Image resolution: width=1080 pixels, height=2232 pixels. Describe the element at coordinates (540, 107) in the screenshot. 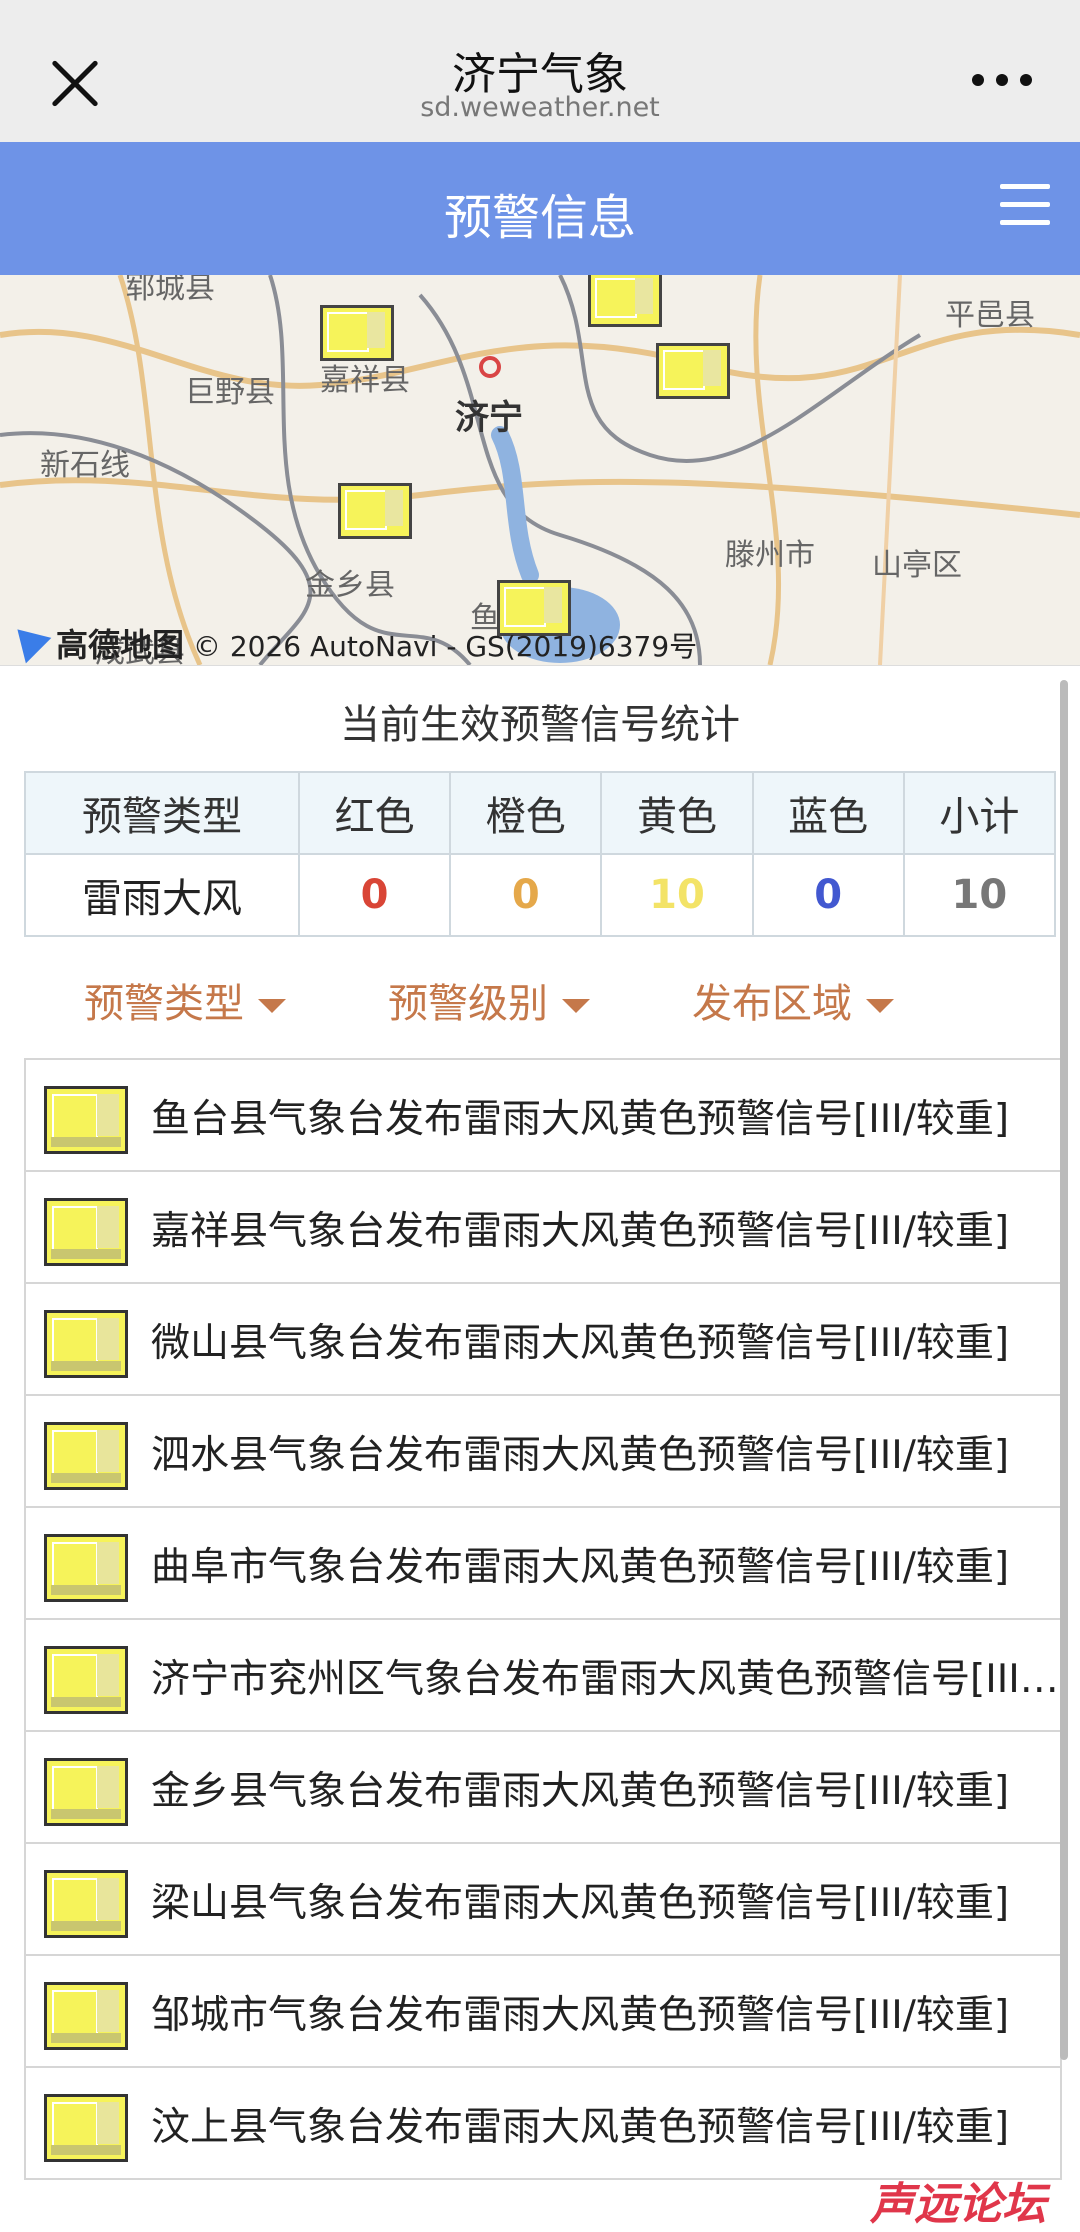

I see `site-url: sd.weweather.net` at that location.